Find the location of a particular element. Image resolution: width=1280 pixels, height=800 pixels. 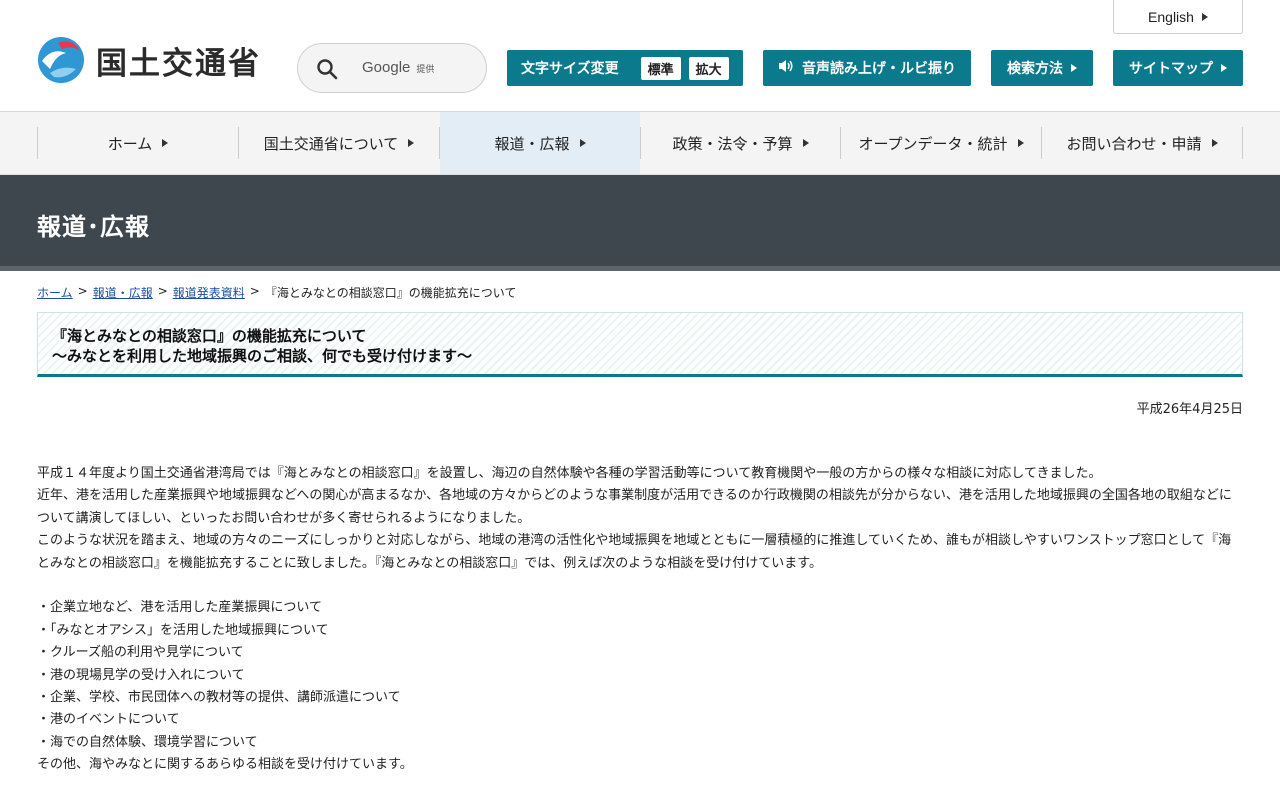

speaker-icon is located at coordinates (786, 68).